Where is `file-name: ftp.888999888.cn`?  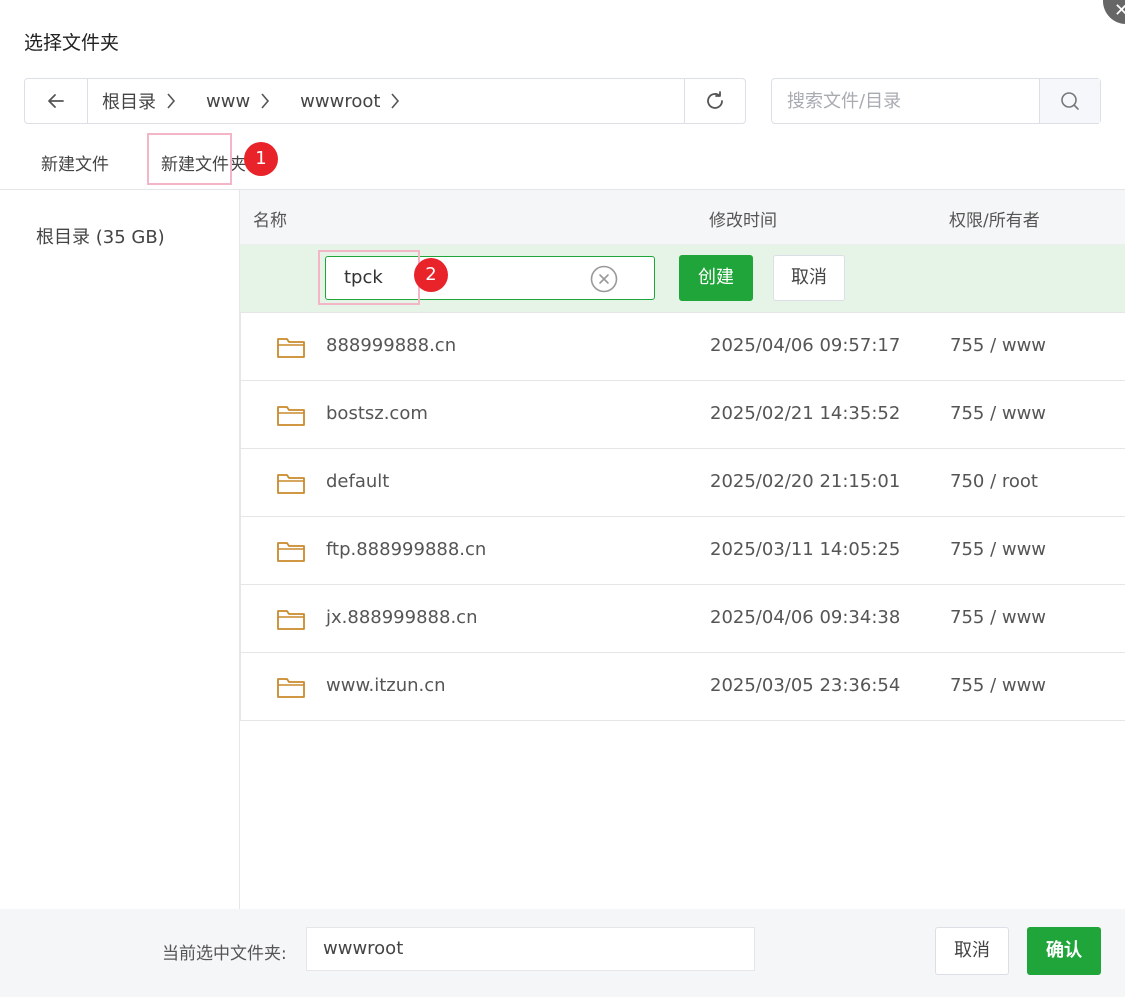
file-name: ftp.888999888.cn is located at coordinates (406, 549).